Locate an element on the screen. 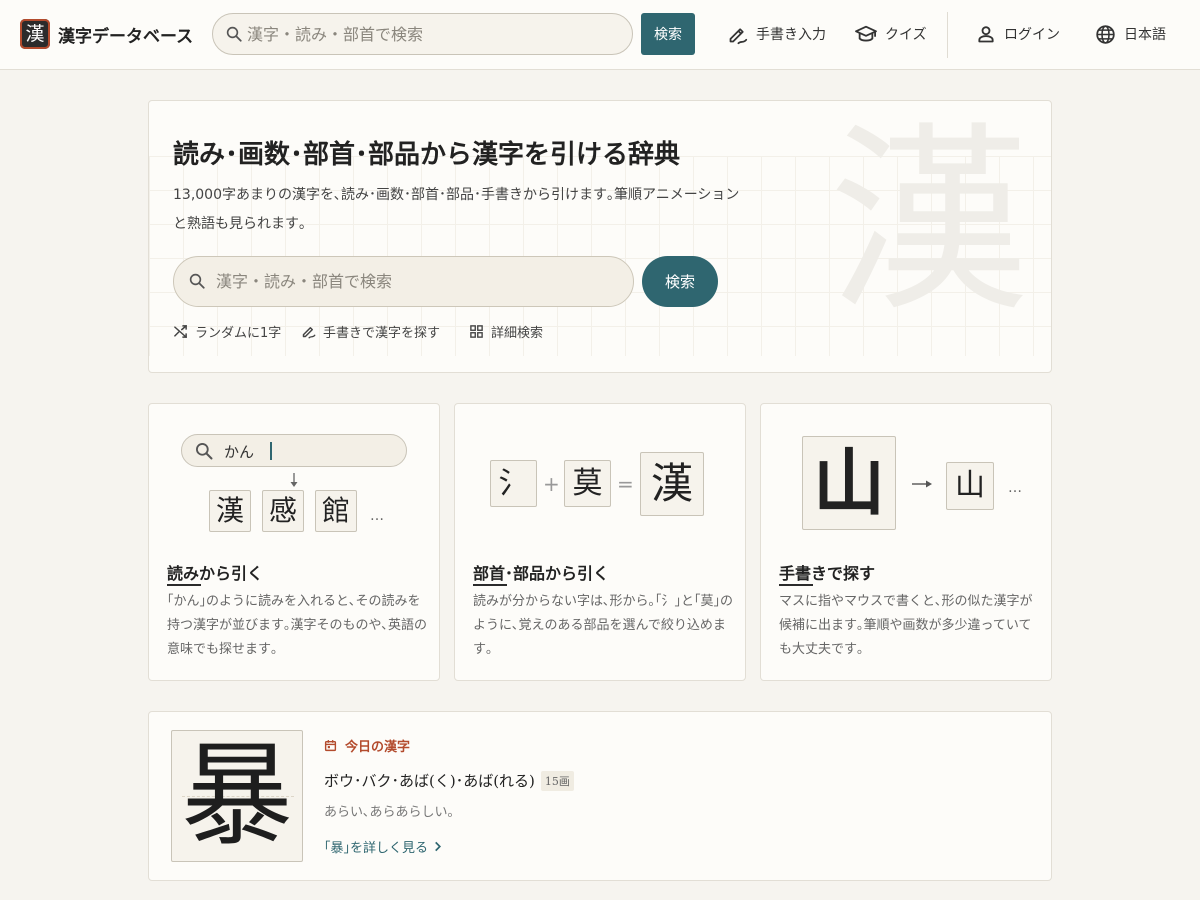  demo-result-3: 館 is located at coordinates (336, 511).